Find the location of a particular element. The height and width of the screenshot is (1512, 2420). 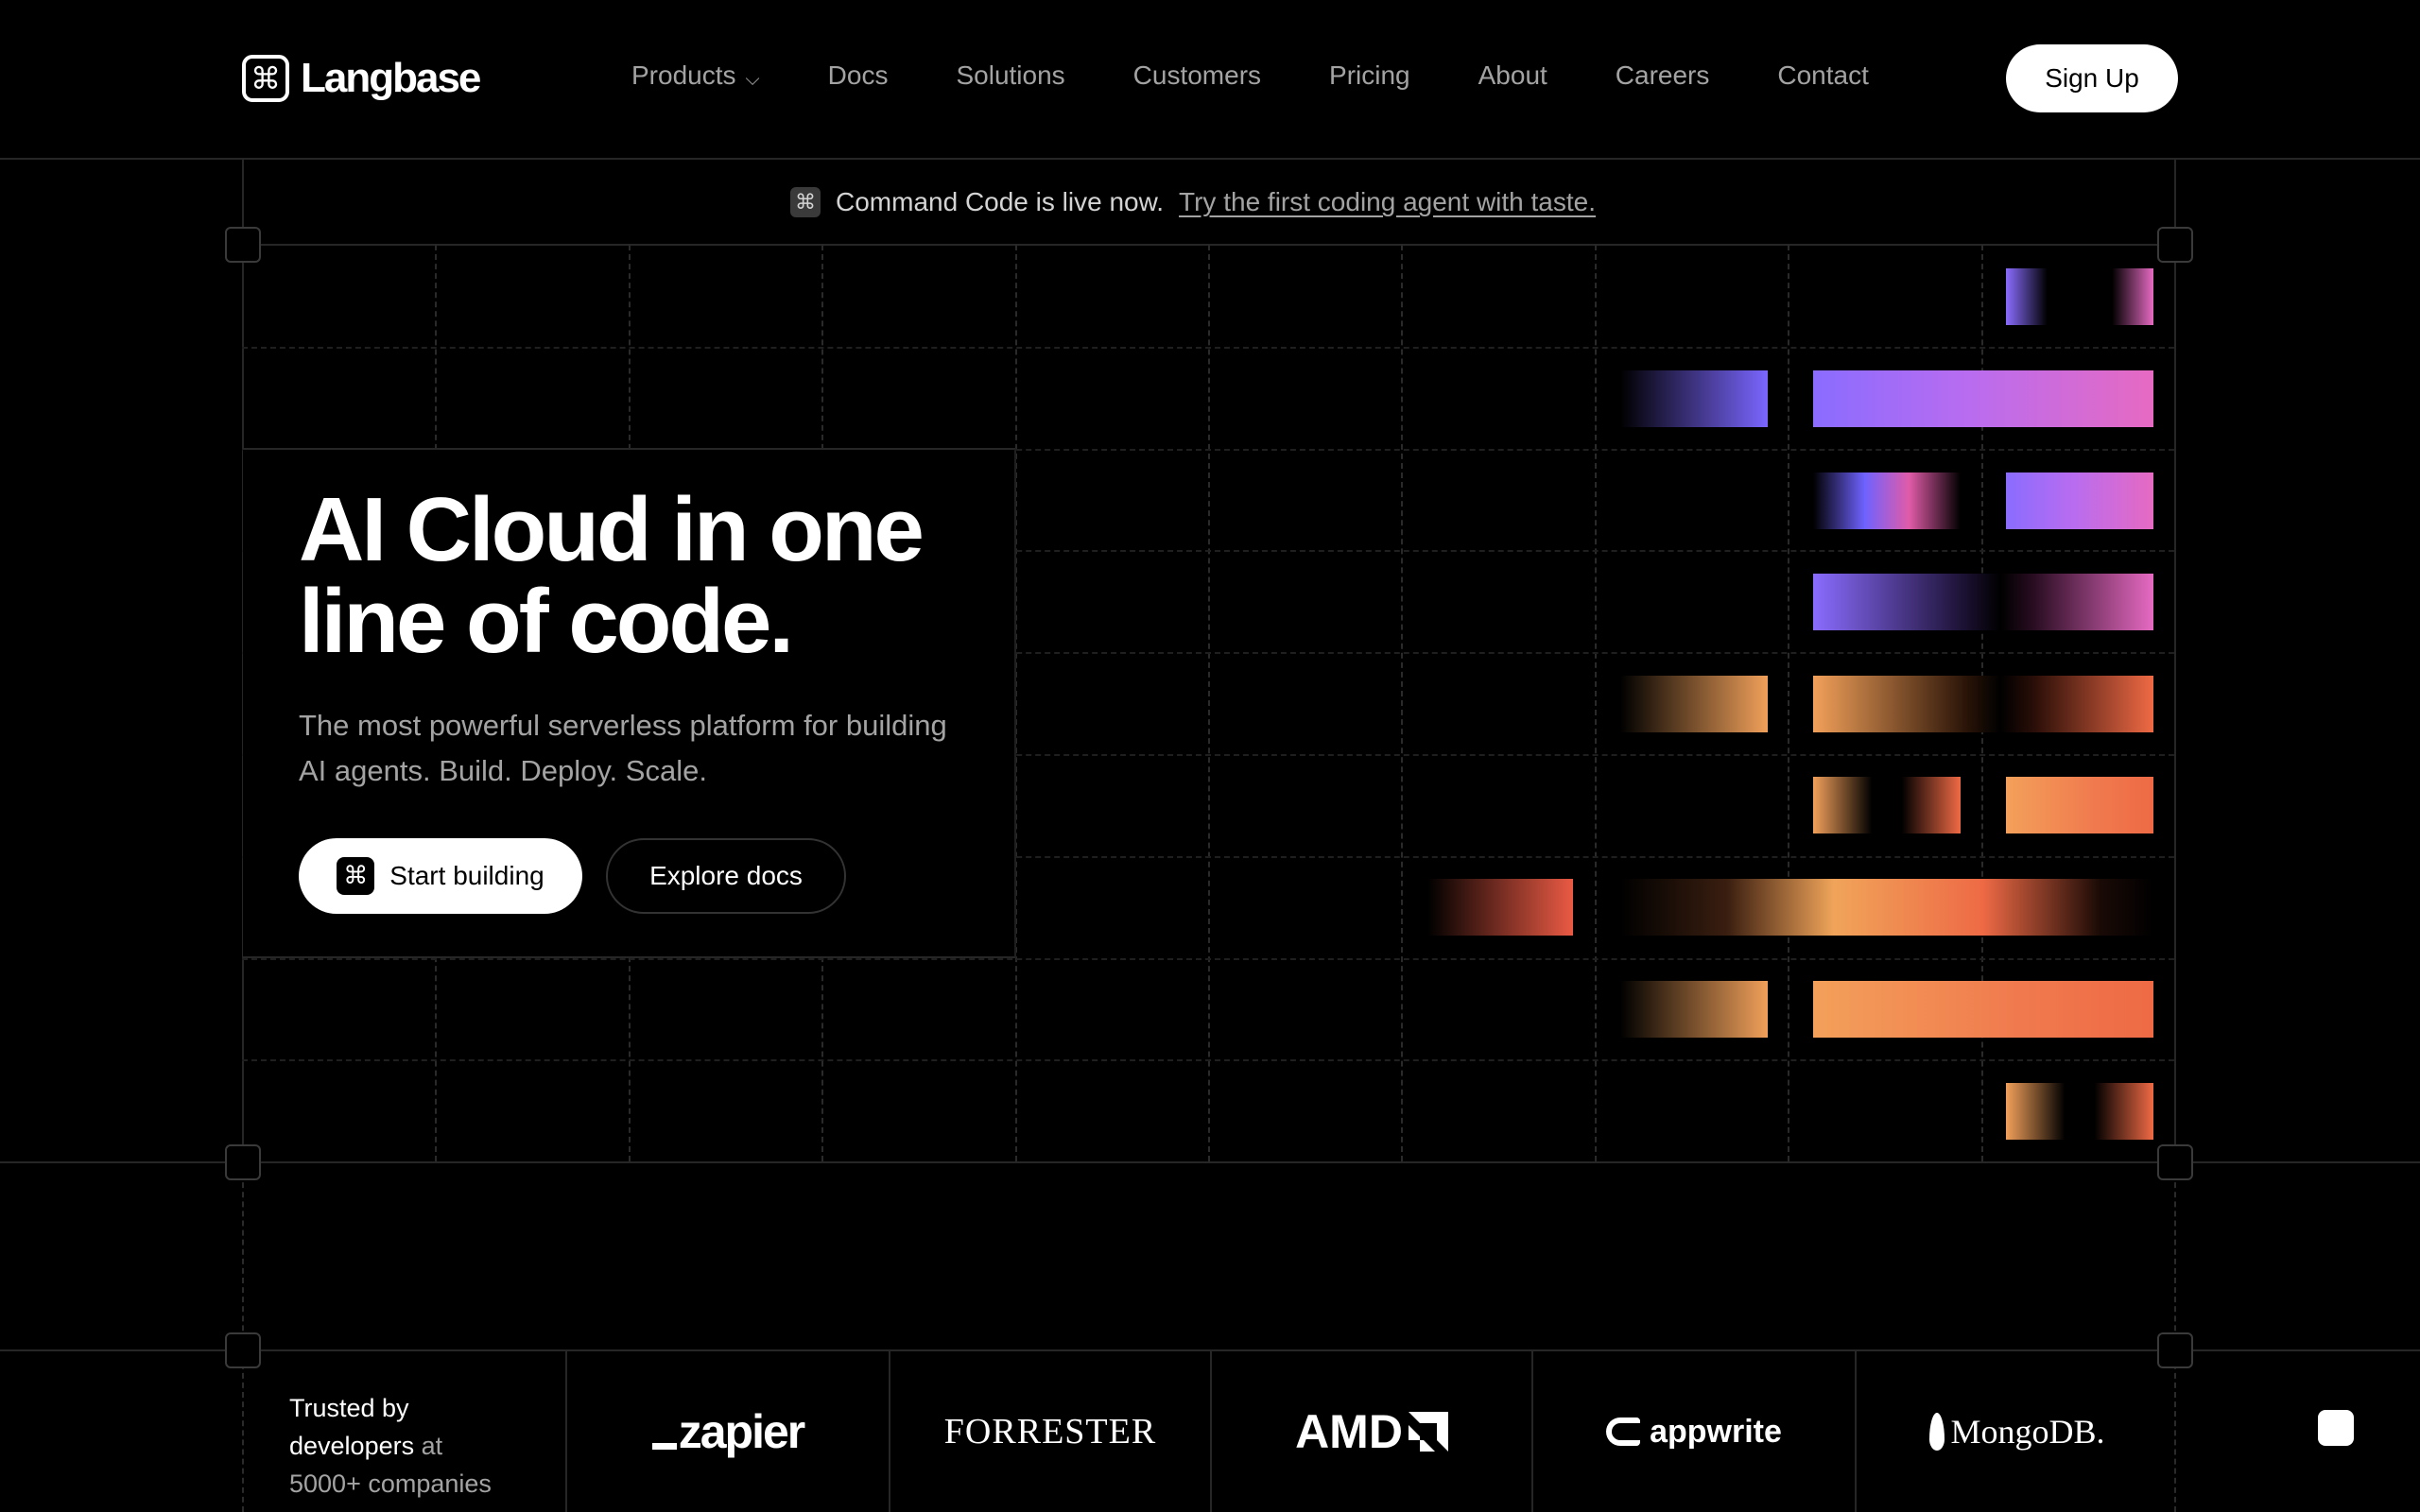

start-building-button: ⌘ Start building is located at coordinates (440, 876).